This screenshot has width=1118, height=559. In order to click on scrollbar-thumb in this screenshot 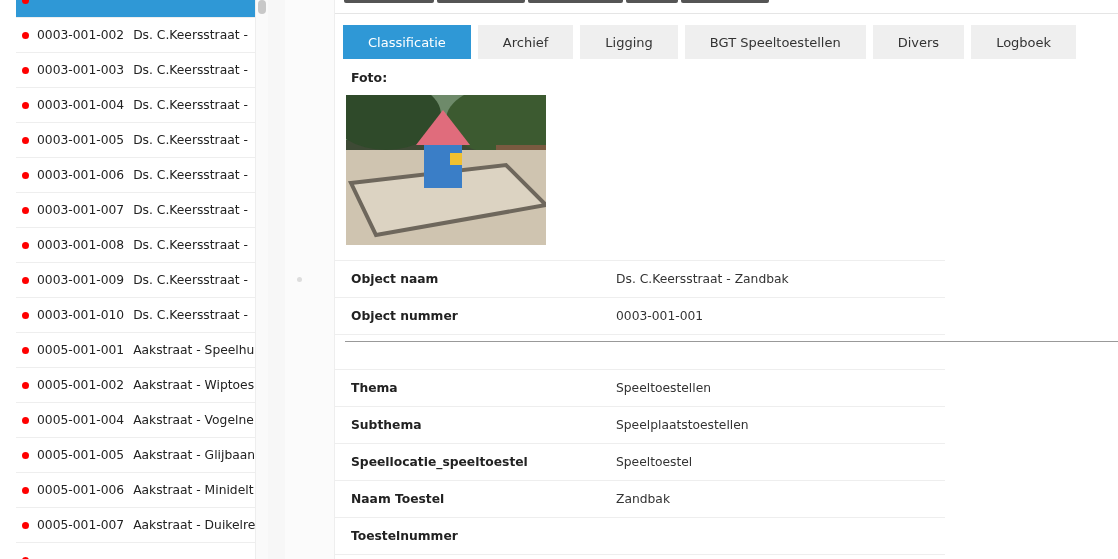, I will do `click(262, 7)`.